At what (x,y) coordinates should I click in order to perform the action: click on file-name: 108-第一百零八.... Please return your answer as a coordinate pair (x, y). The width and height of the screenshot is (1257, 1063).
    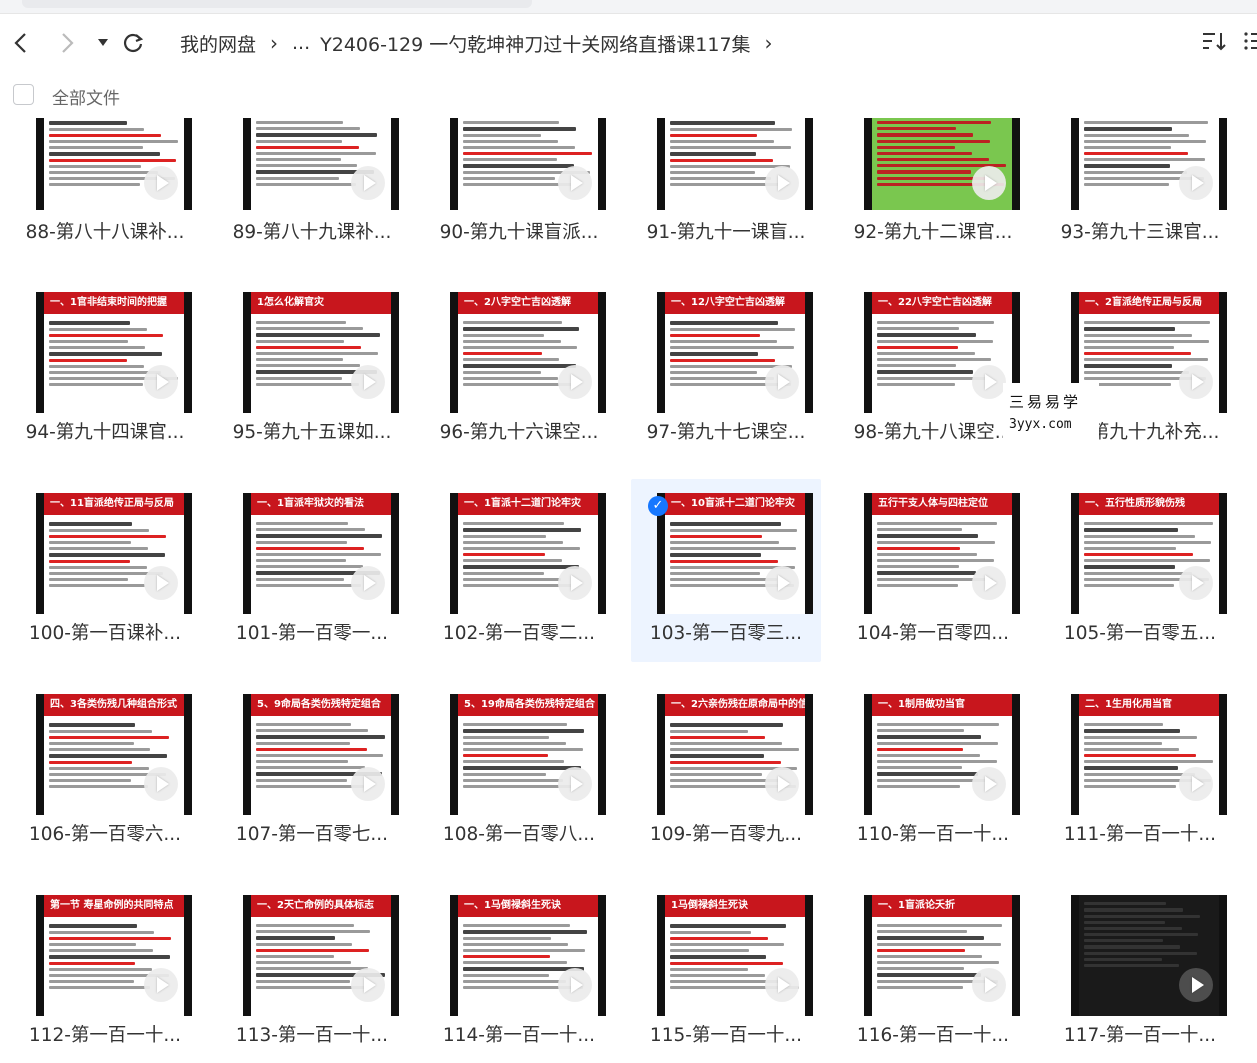
    Looking at the image, I should click on (519, 833).